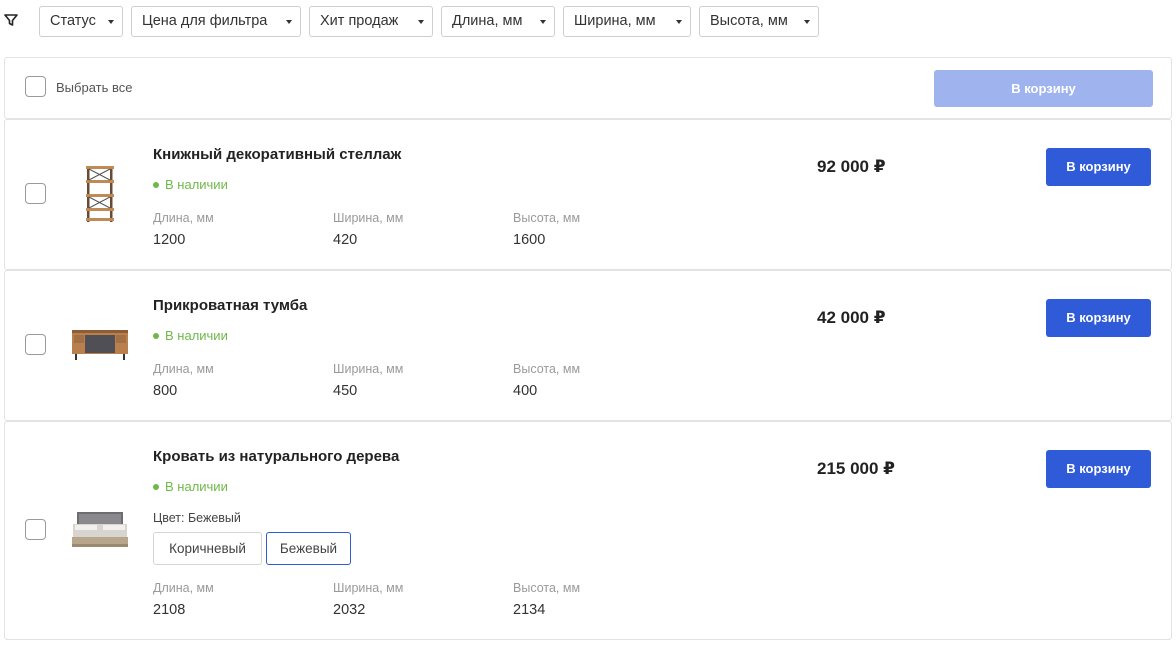  What do you see at coordinates (277, 154) in the screenshot?
I see `product-name: Книжный декоративный стеллаж` at bounding box center [277, 154].